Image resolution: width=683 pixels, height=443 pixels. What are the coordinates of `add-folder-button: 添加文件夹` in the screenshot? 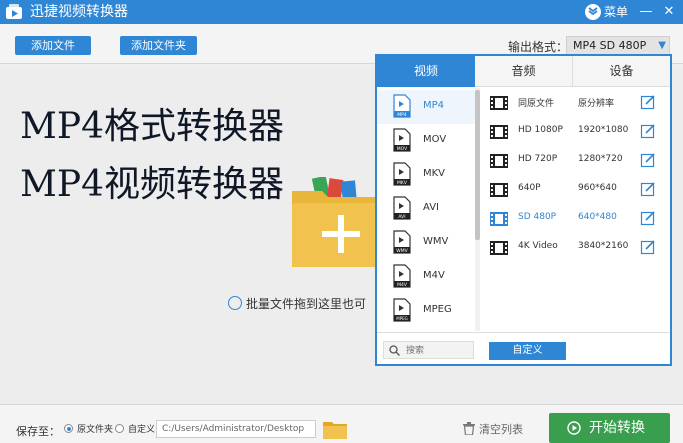 It's located at (158, 45).